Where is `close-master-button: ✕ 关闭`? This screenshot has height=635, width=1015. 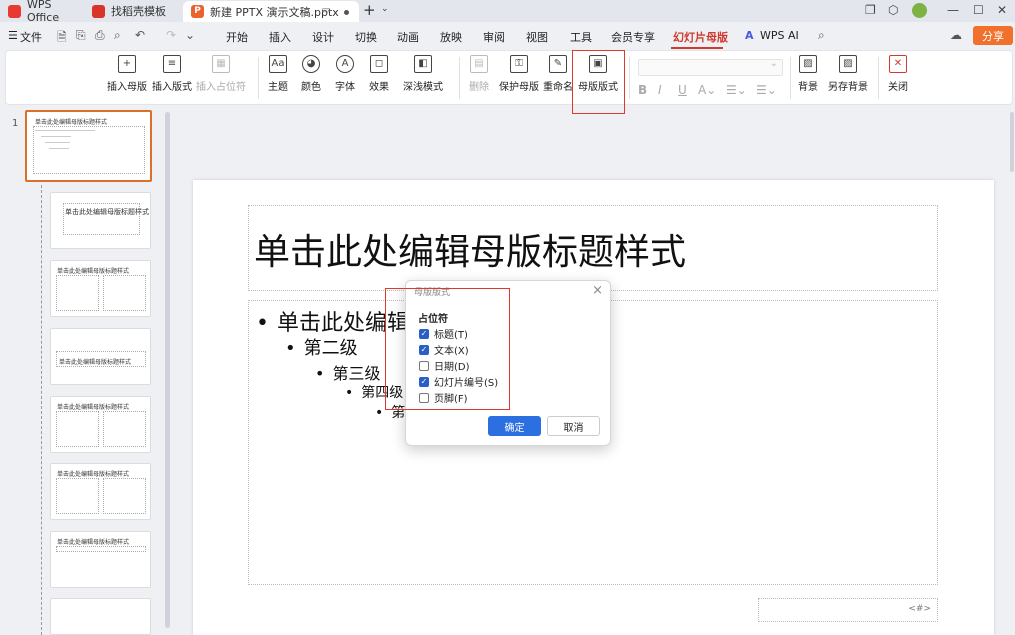 close-master-button: ✕ 关闭 is located at coordinates (898, 74).